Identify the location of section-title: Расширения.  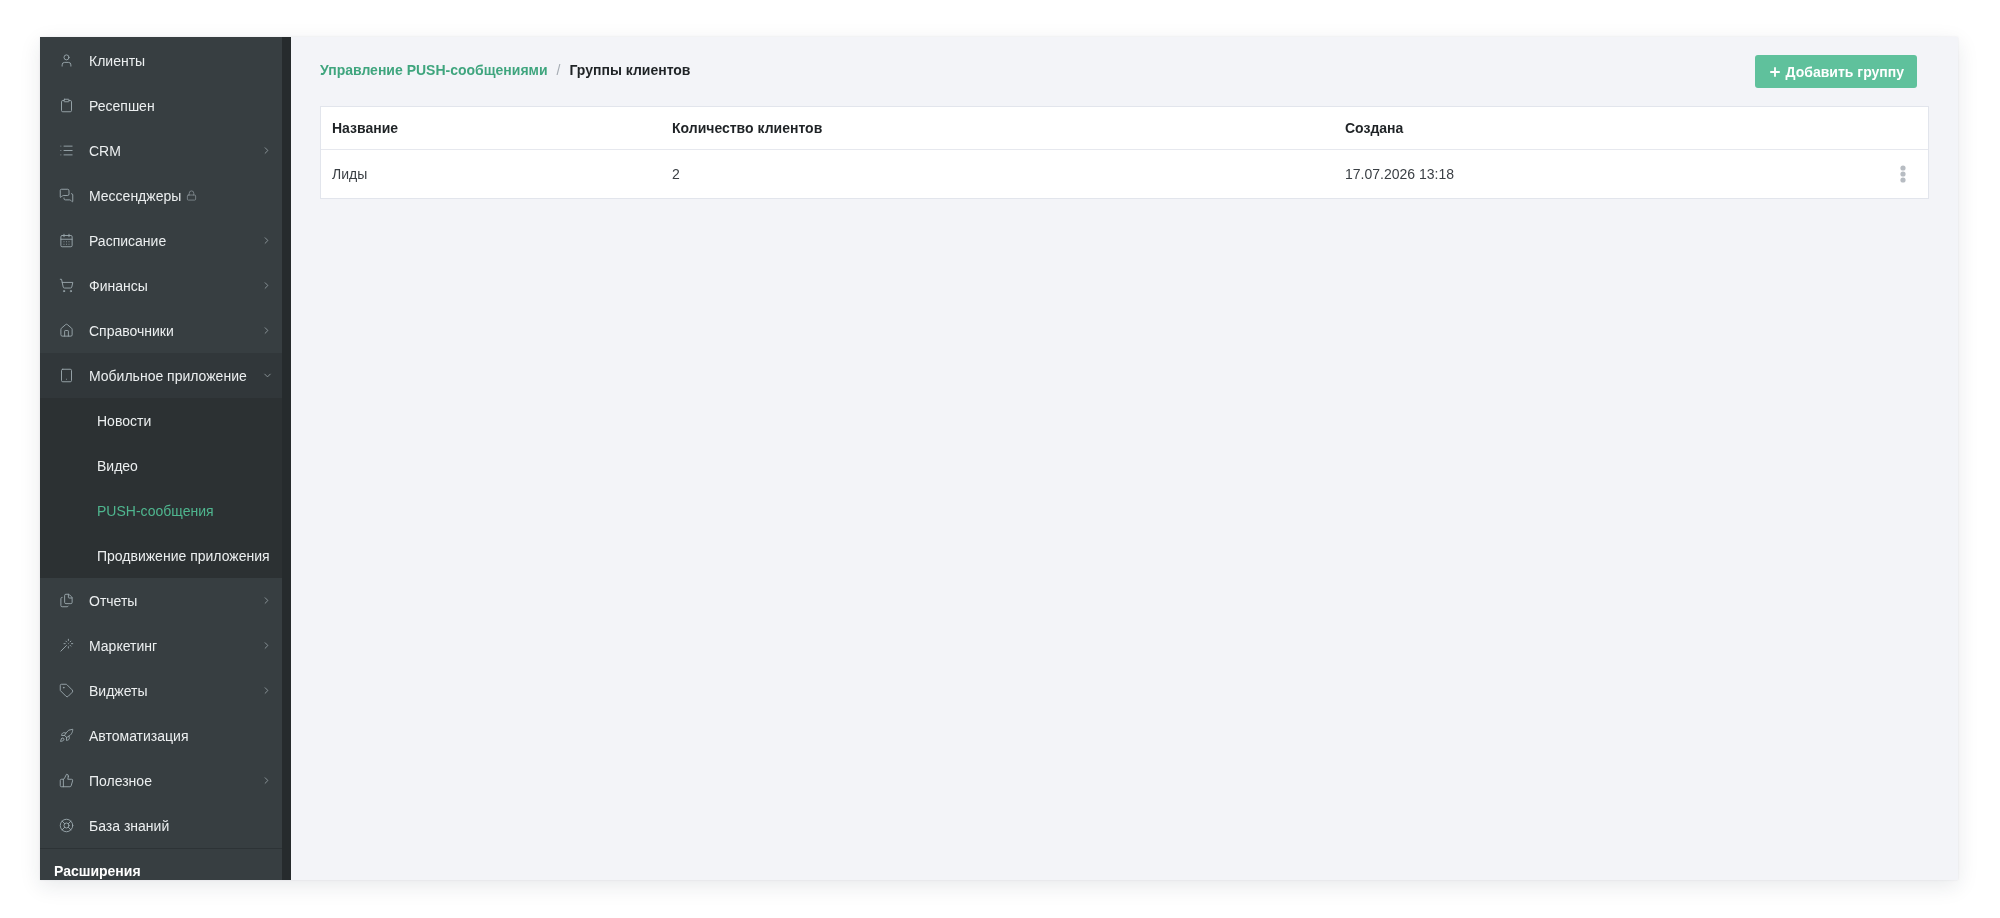
(97, 870).